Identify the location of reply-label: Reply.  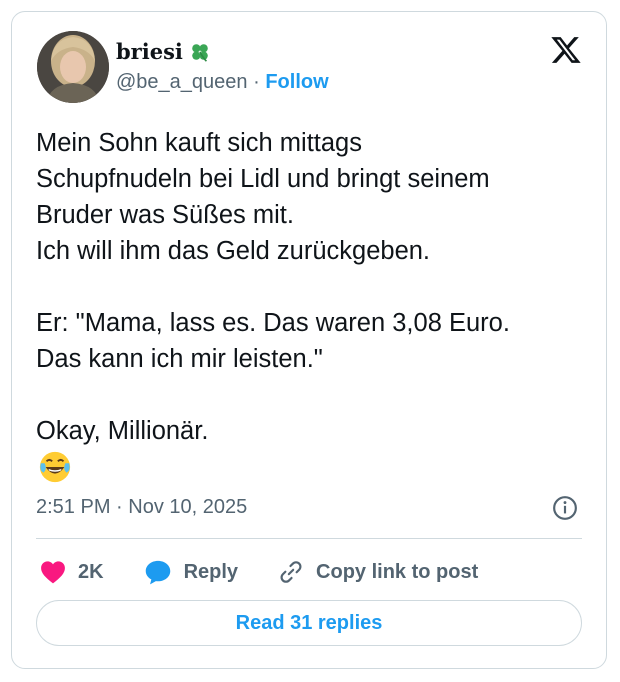
(211, 571).